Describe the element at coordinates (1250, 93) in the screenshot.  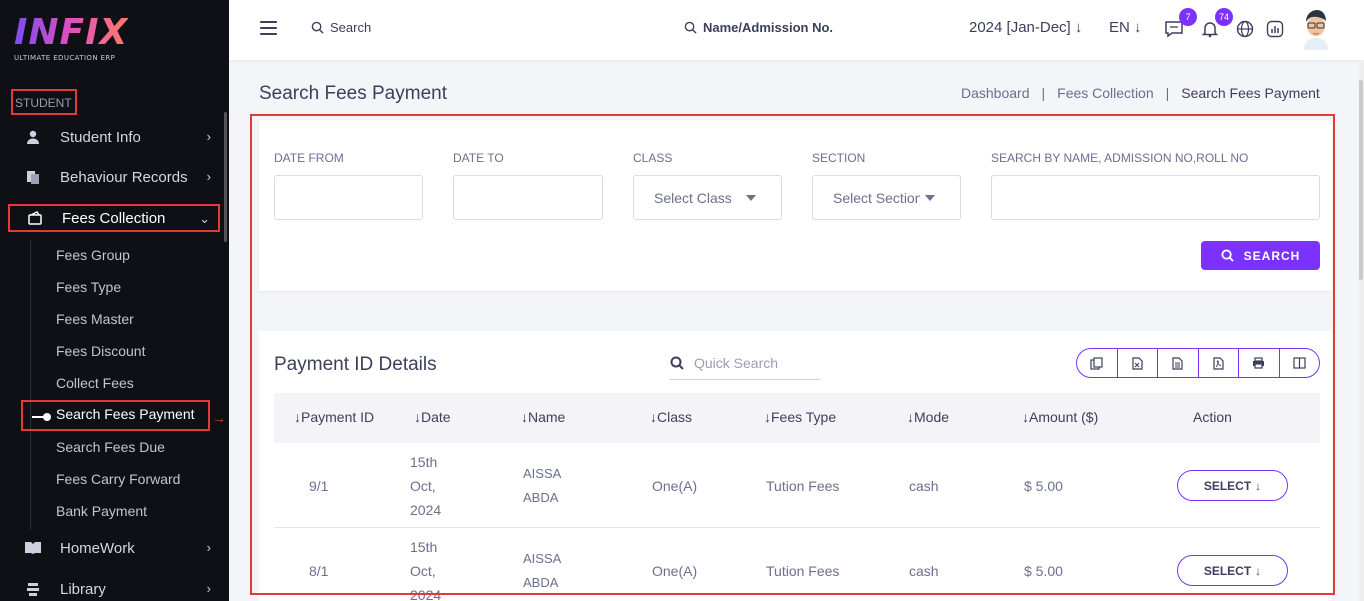
I see `breadcrumb-current: Search Fees Payment` at that location.